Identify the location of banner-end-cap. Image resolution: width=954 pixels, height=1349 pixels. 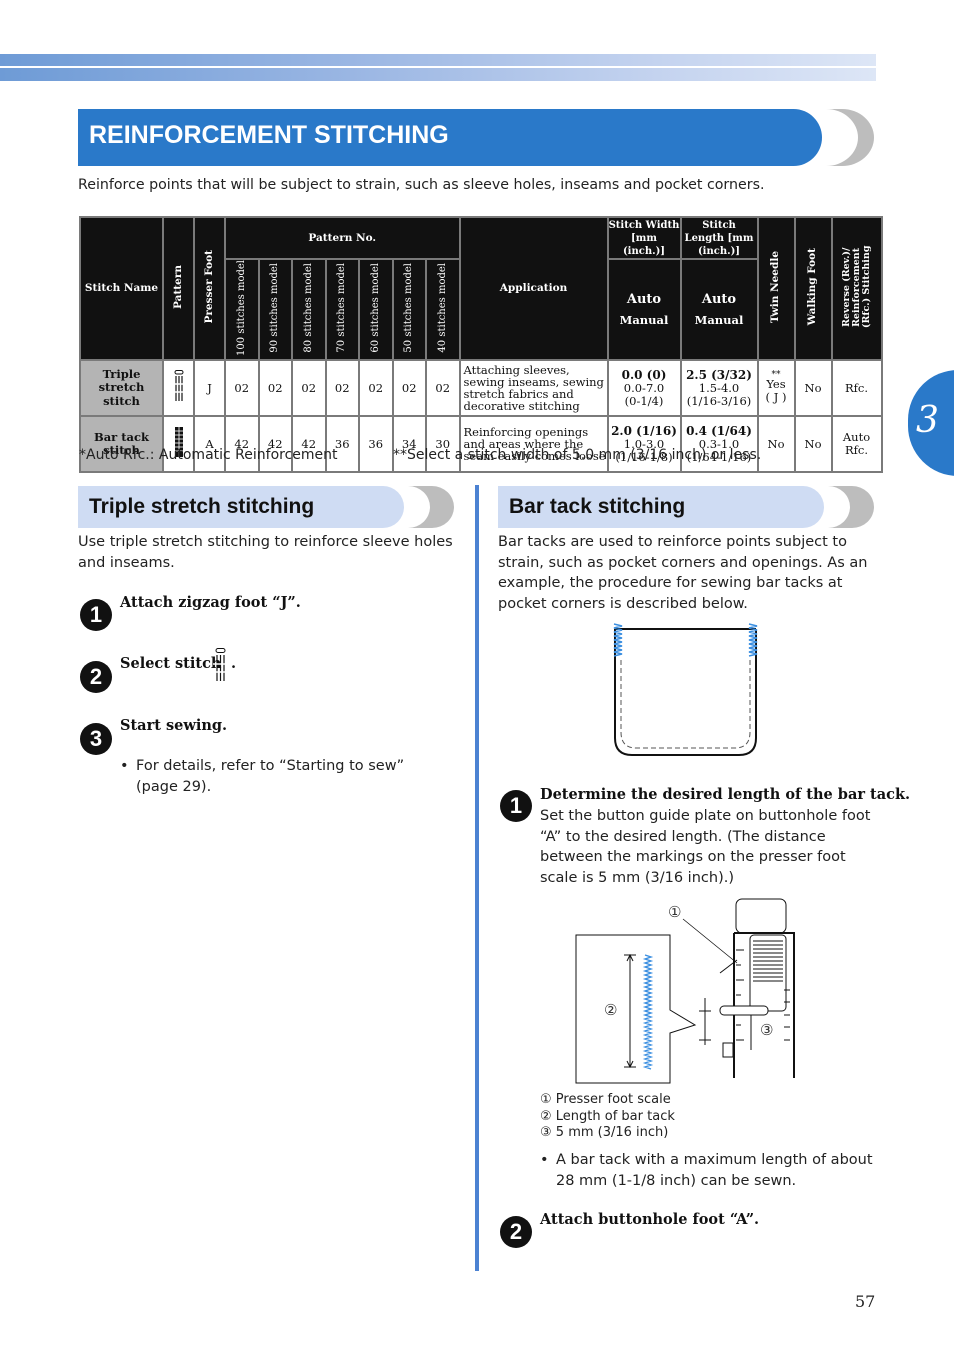
(850, 137).